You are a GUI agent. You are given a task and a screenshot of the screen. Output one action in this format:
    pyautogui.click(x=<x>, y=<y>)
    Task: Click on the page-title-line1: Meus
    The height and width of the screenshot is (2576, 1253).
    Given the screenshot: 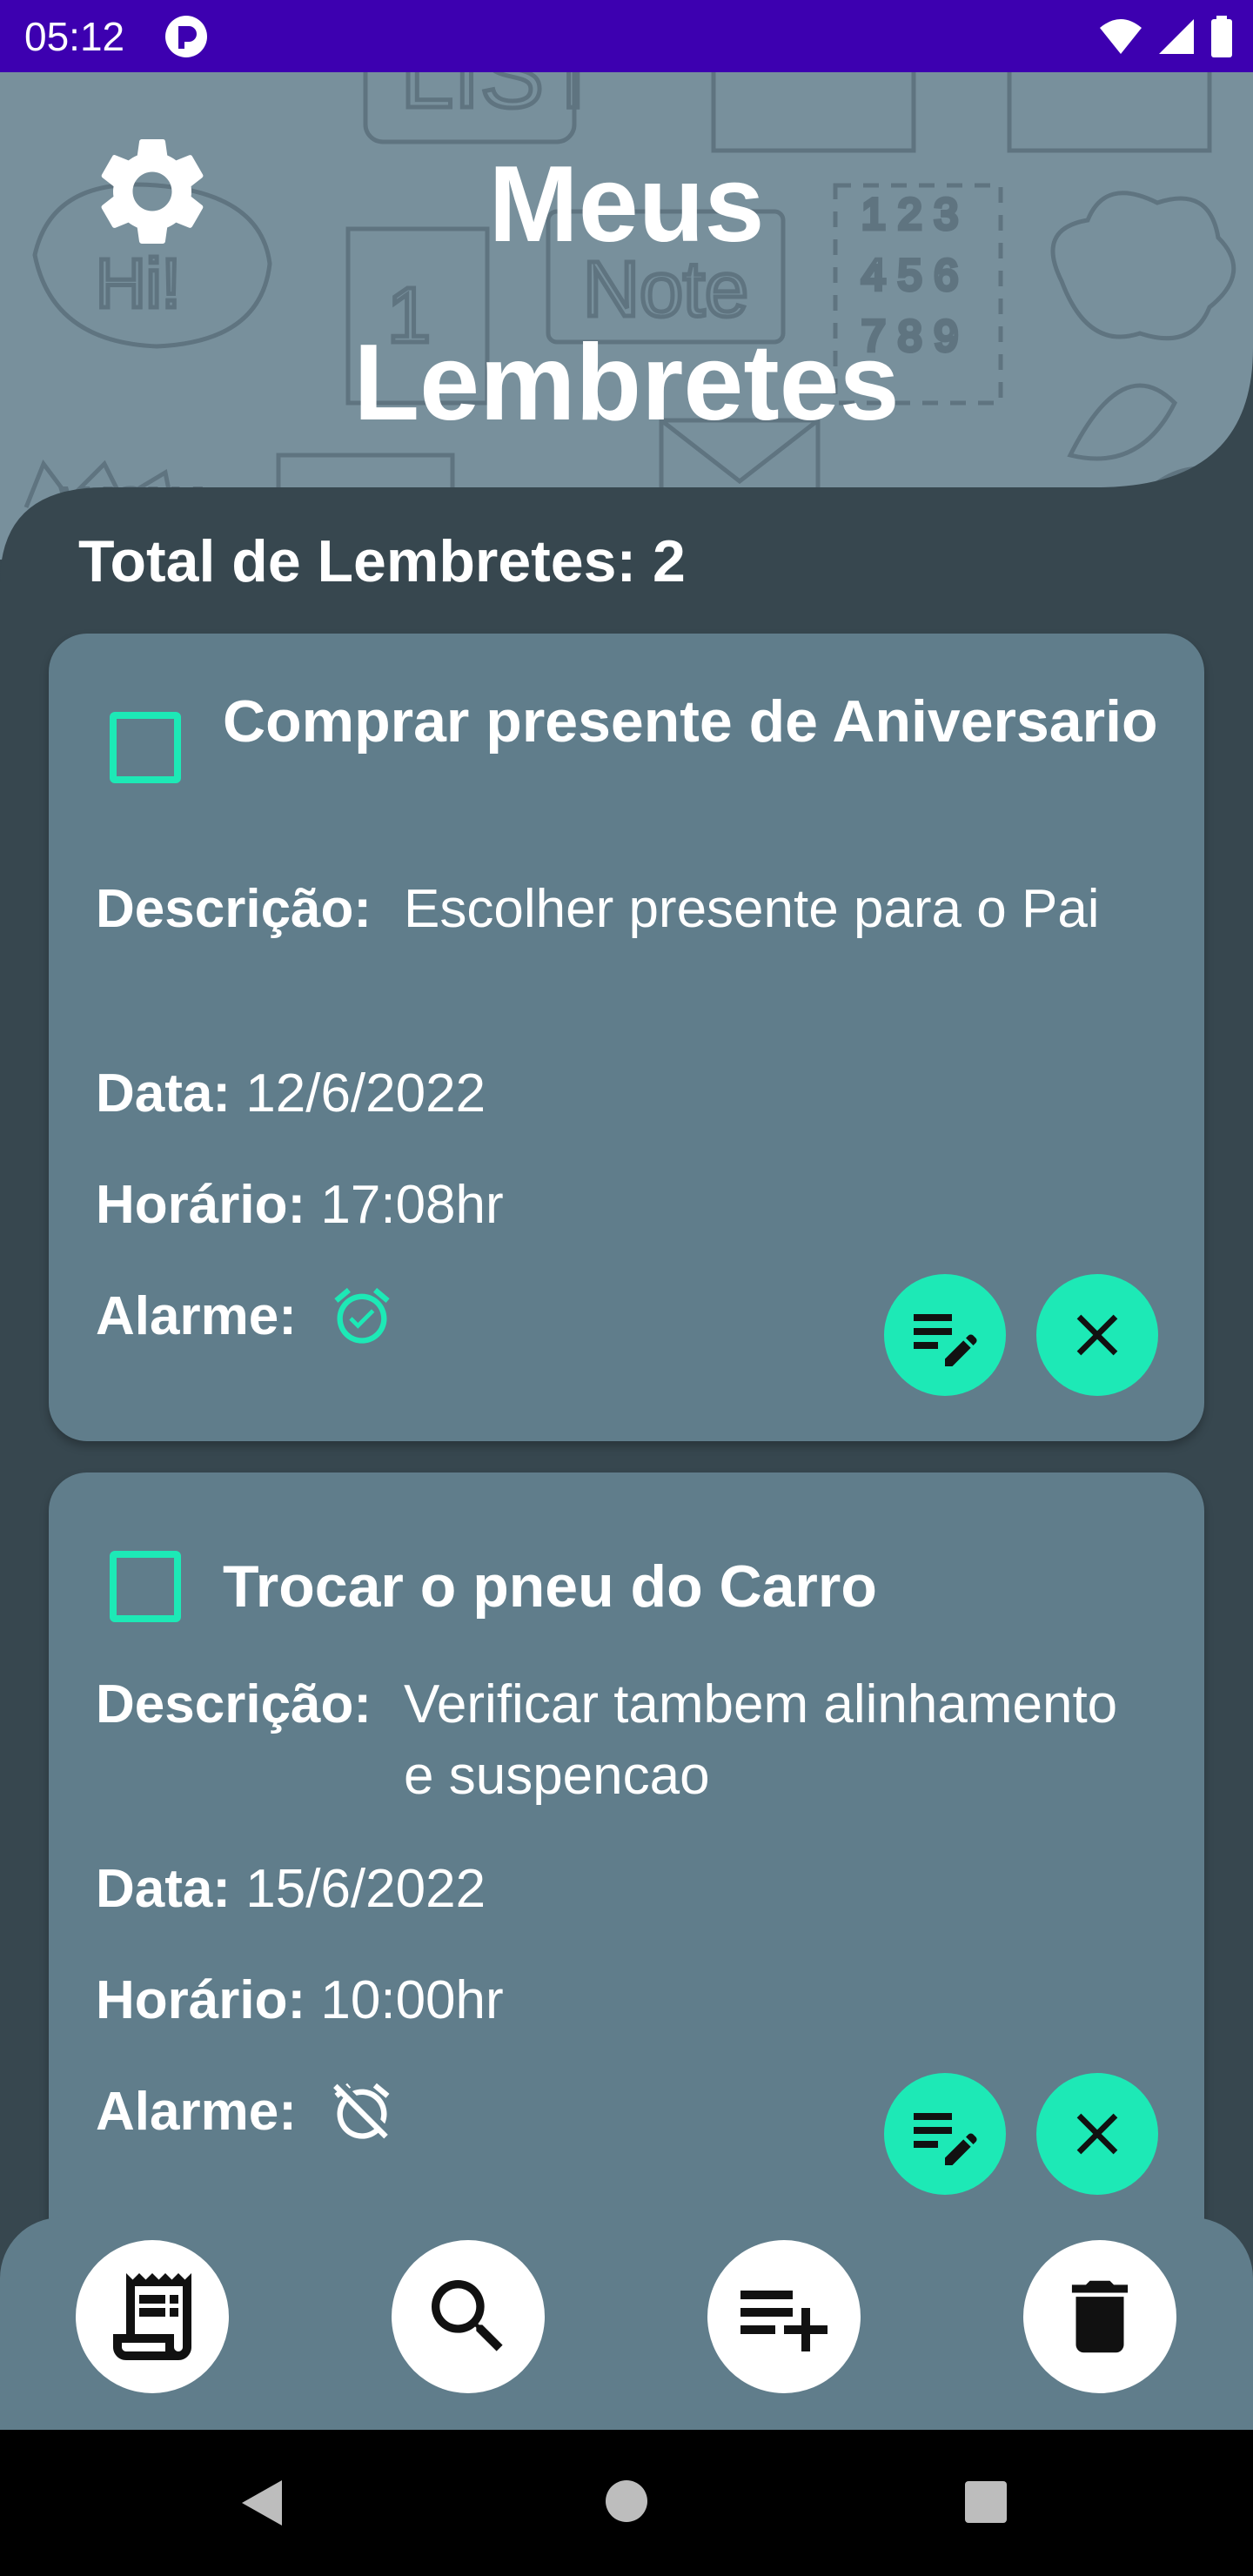 What is the action you would take?
    pyautogui.click(x=626, y=204)
    